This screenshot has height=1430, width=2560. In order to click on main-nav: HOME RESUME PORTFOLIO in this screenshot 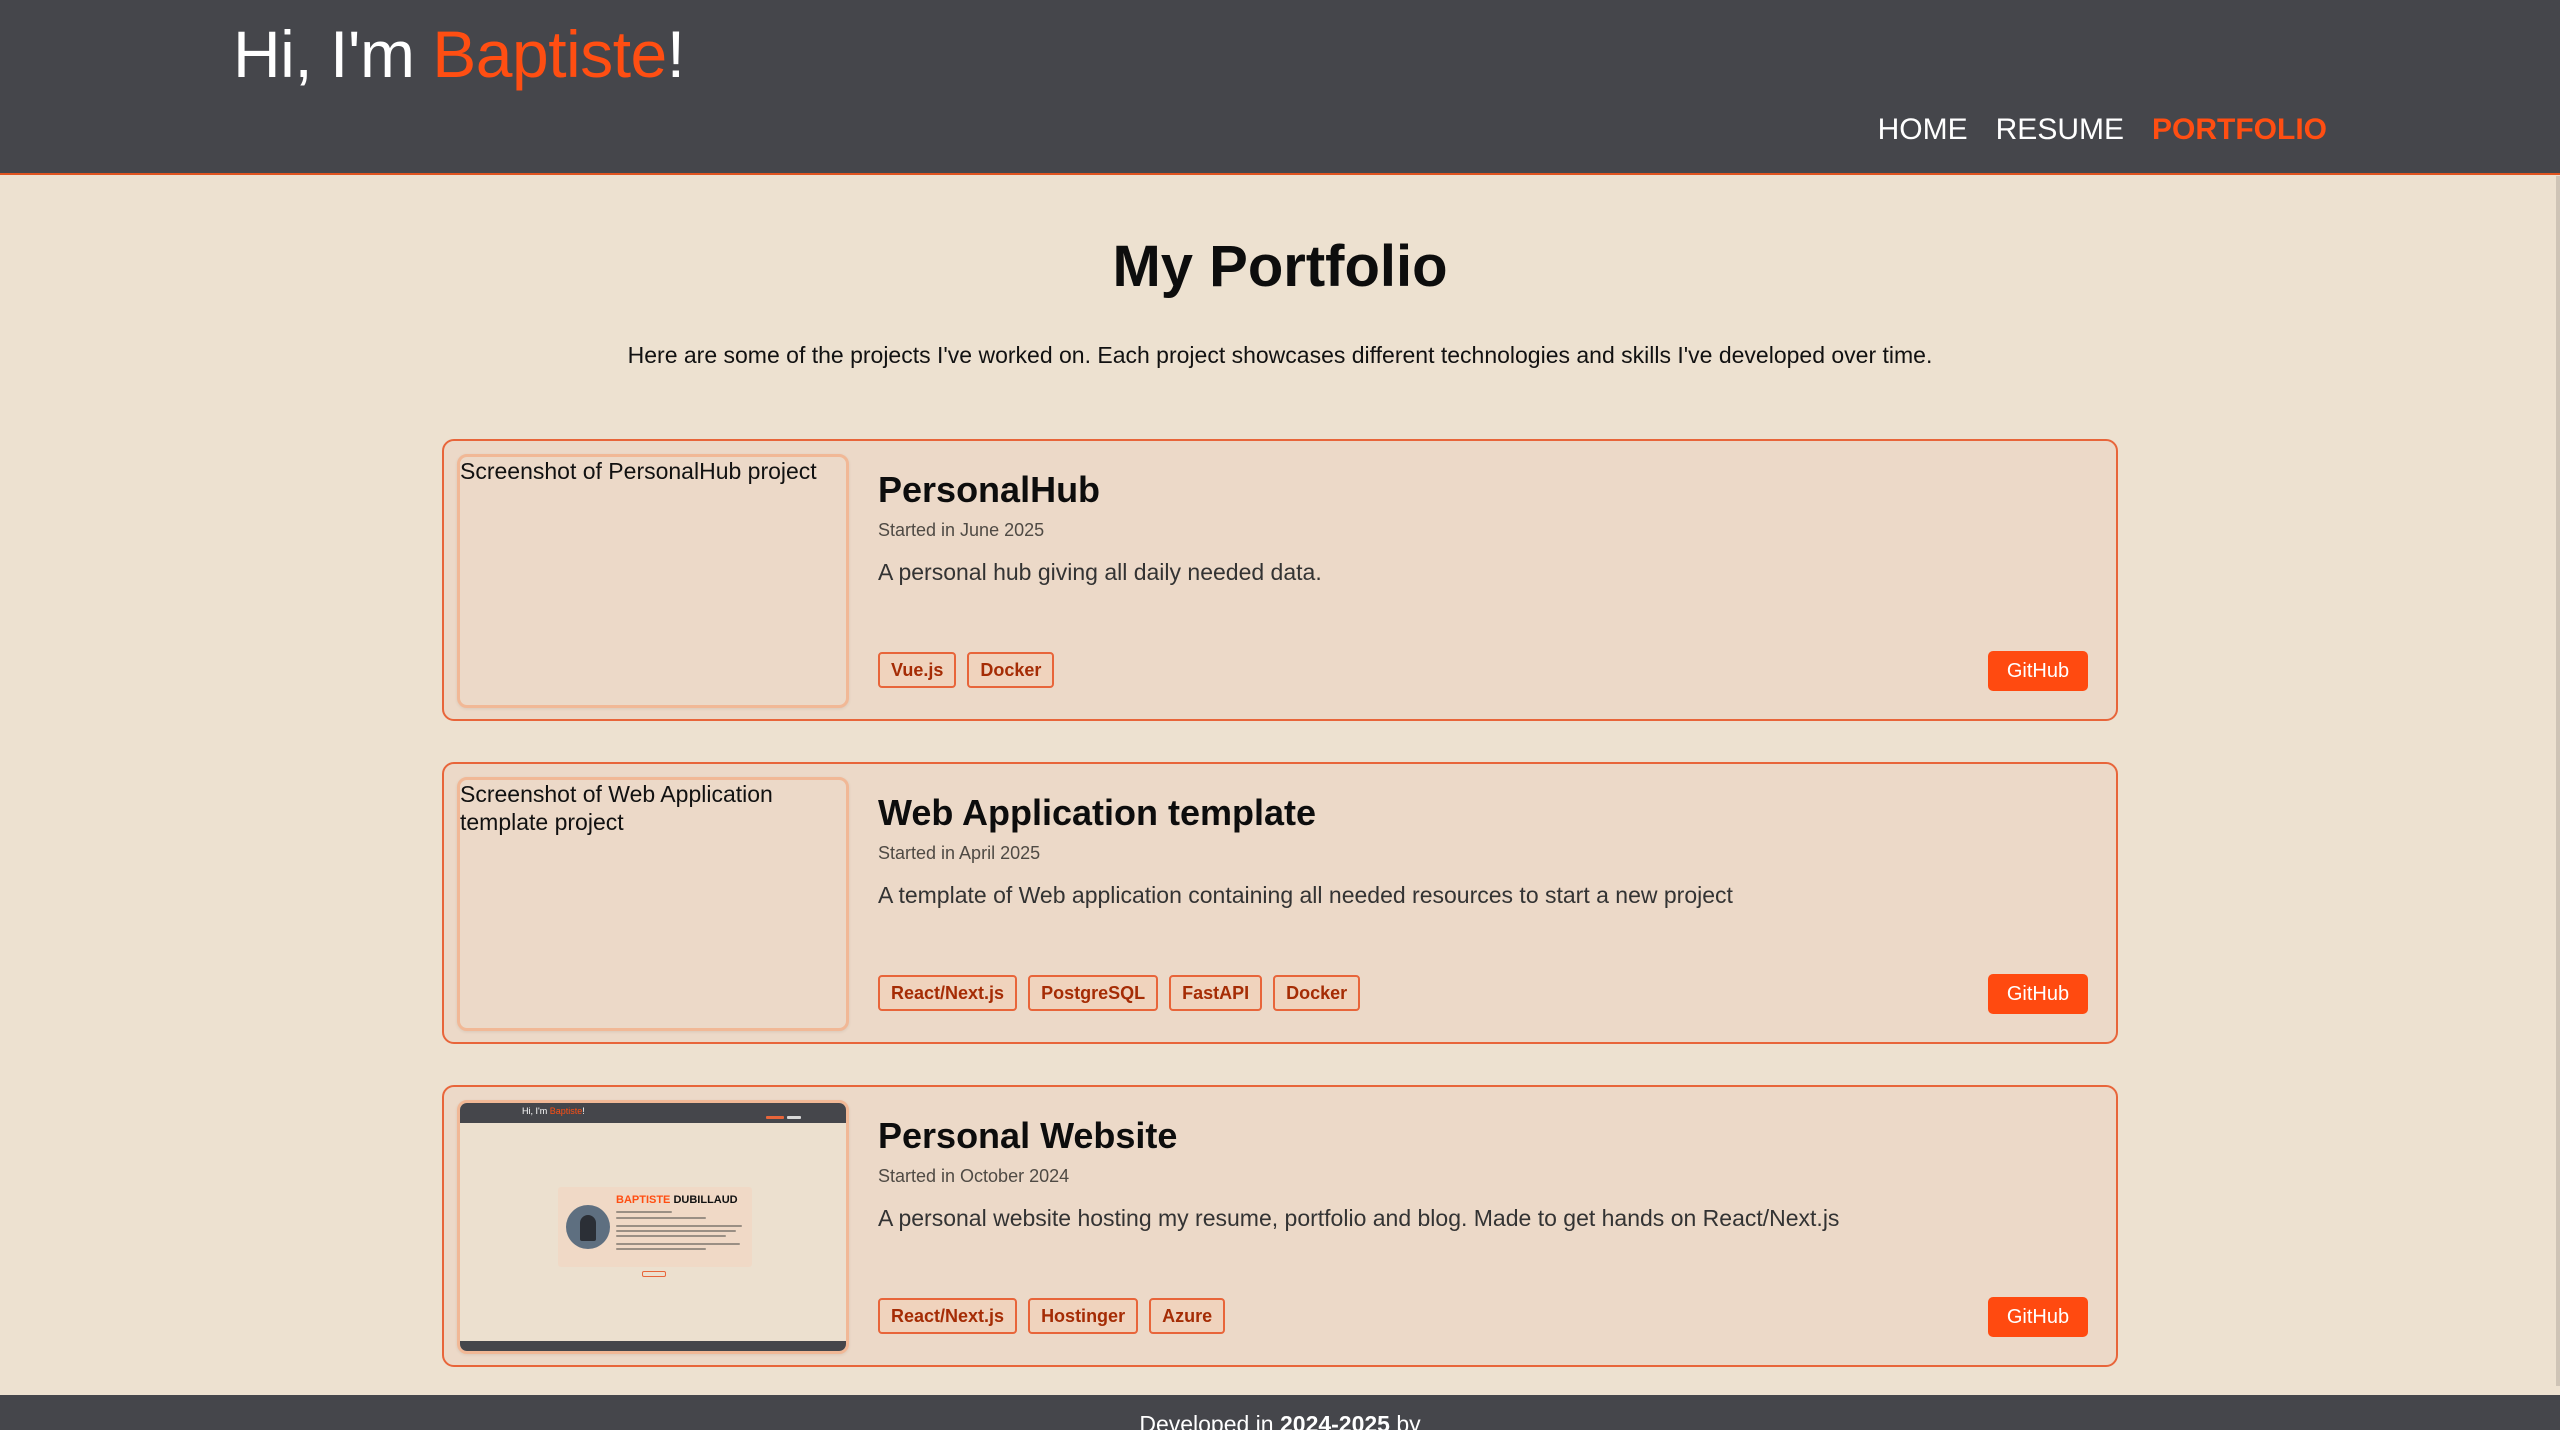, I will do `click(2102, 130)`.